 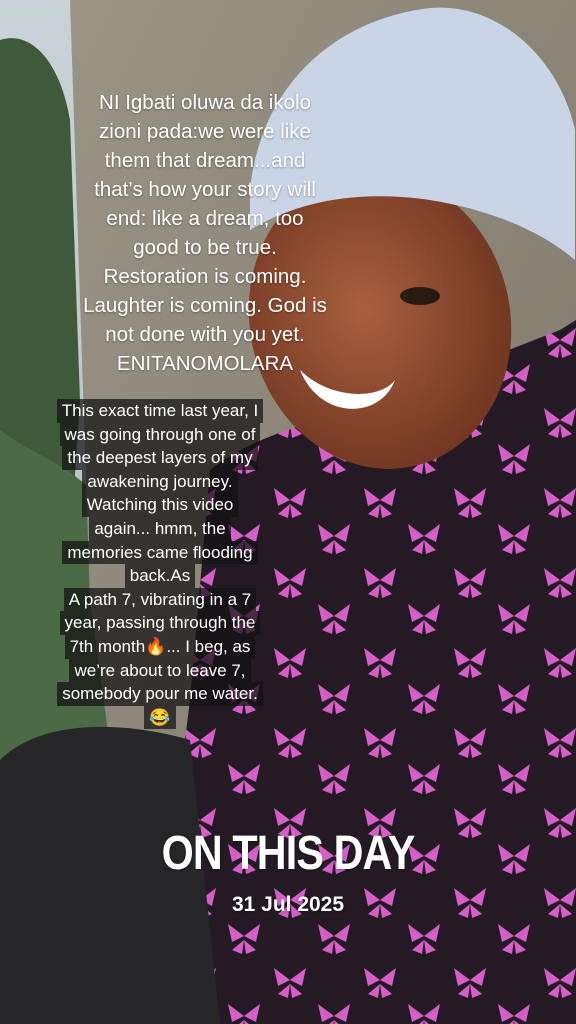 I want to click on overlay-line: not done with you yet., so click(x=205, y=334).